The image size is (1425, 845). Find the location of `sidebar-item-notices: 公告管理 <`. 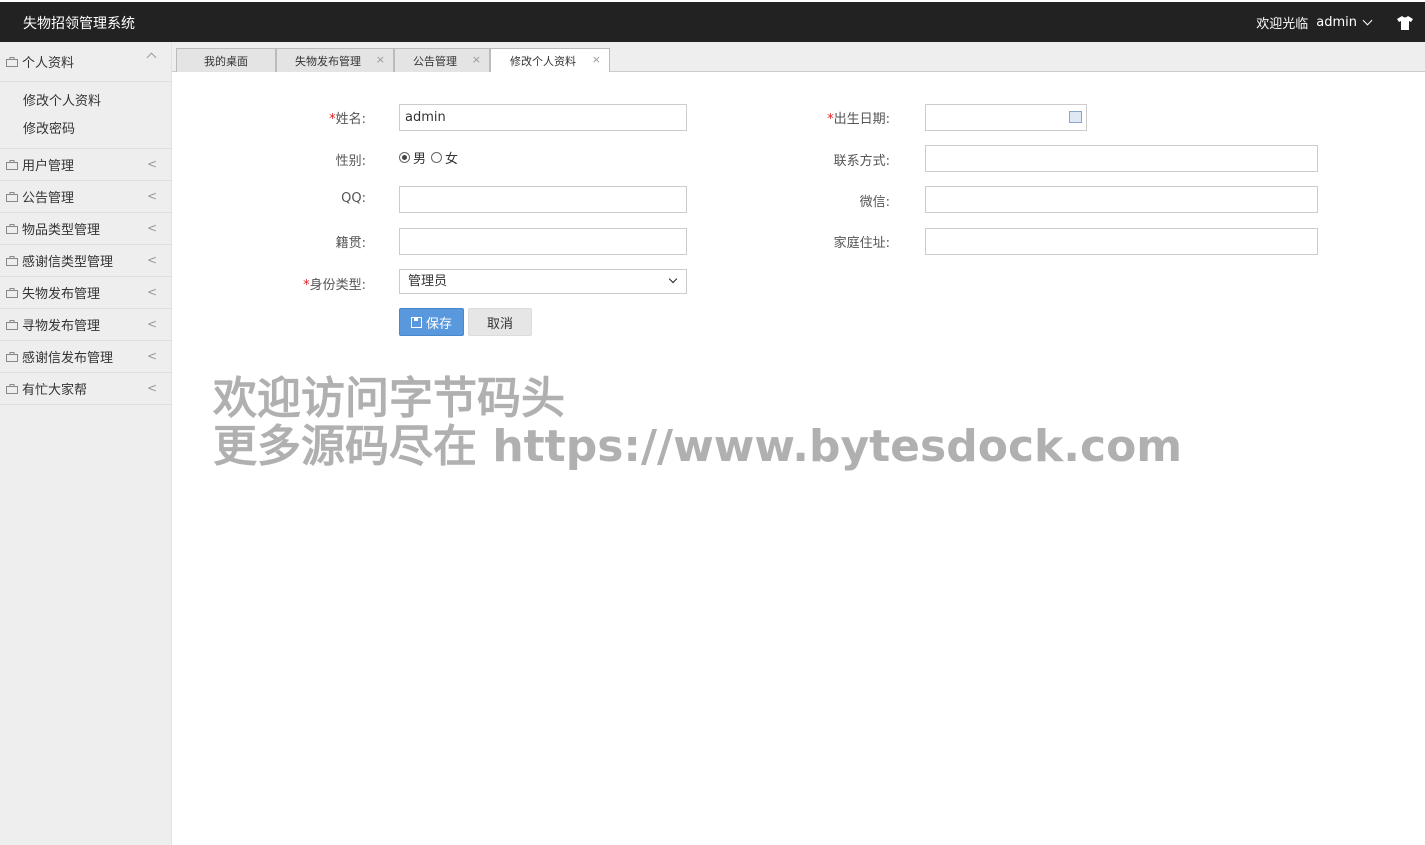

sidebar-item-notices: 公告管理 < is located at coordinates (85, 197).